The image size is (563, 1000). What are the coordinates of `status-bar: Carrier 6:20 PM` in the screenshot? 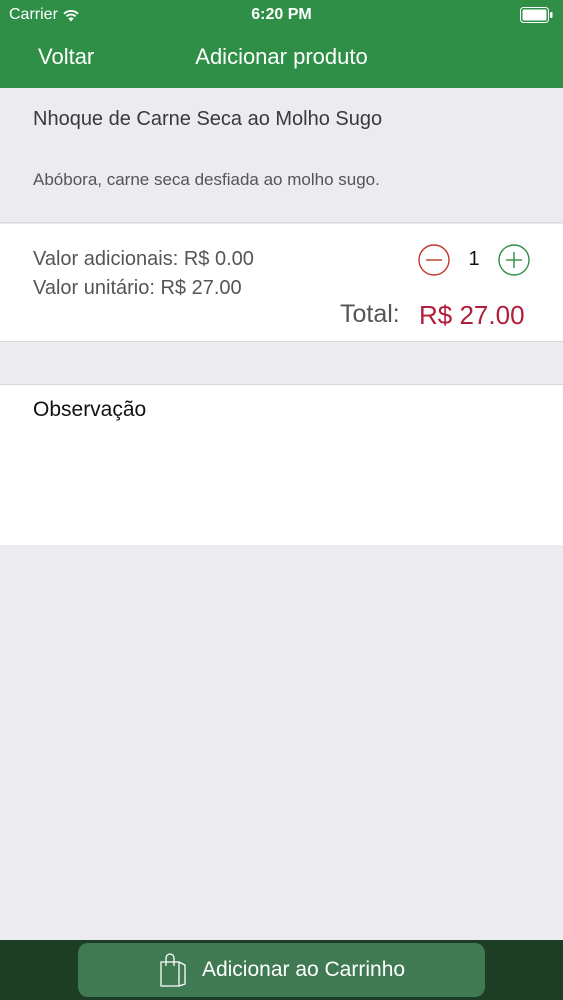 It's located at (281, 15).